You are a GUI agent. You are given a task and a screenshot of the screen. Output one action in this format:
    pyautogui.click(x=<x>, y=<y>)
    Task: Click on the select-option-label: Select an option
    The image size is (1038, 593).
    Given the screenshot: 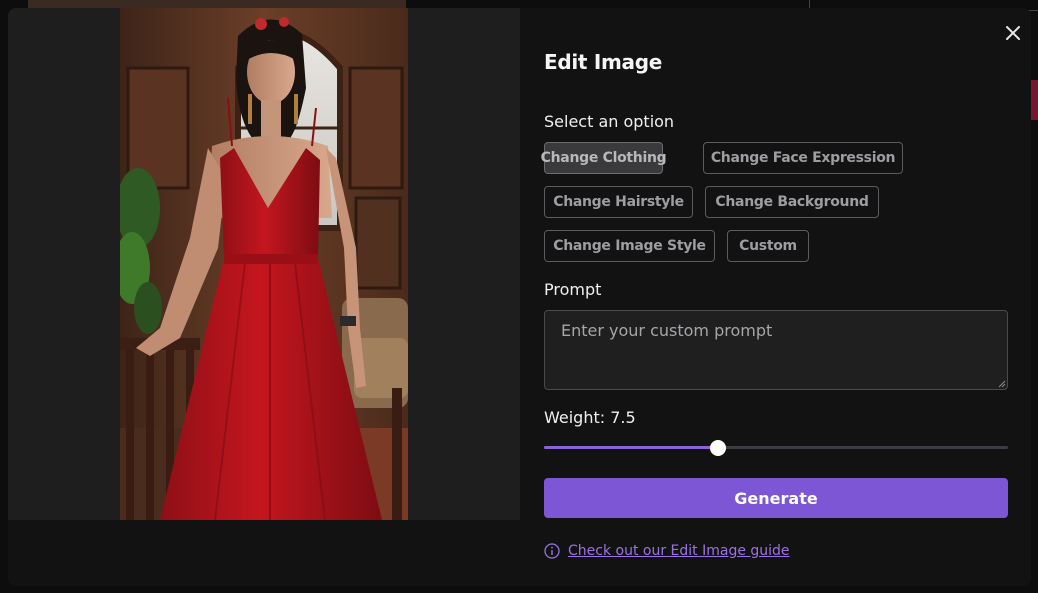 What is the action you would take?
    pyautogui.click(x=609, y=121)
    